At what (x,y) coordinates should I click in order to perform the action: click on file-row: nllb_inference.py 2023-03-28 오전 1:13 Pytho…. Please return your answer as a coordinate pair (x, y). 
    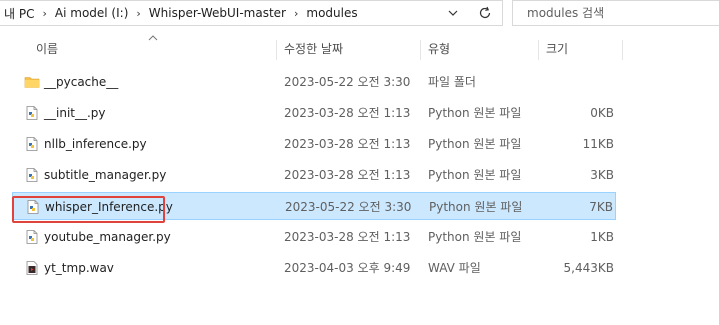
    Looking at the image, I should click on (314, 144).